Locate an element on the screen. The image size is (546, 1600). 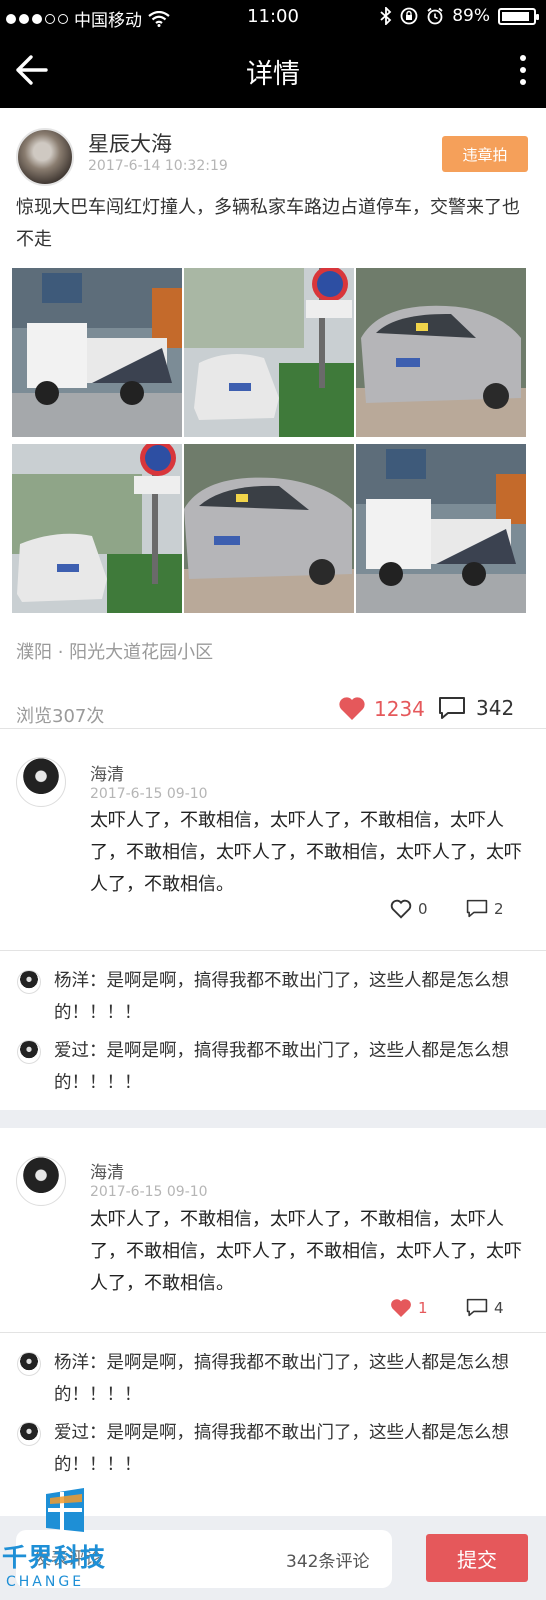
post-location: 濮阳 · 阳光大道花园小区 is located at coordinates (114, 651).